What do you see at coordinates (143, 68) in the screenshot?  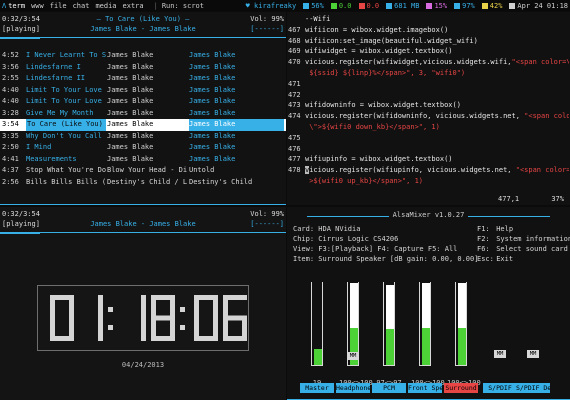 I see `playlist-row: 3:56 Lindesfarne I James Blake James Blake` at bounding box center [143, 68].